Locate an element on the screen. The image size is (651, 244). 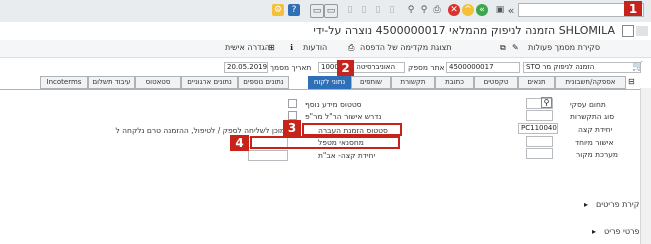
tab-customer-data: נתוני לקוח is located at coordinates (329, 82).